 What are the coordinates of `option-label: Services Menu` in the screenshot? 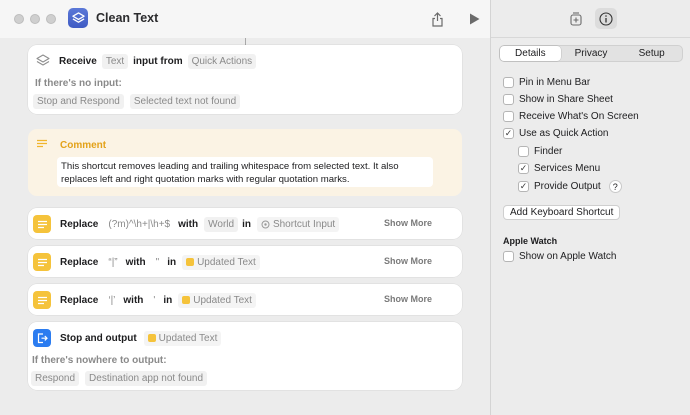 It's located at (567, 168).